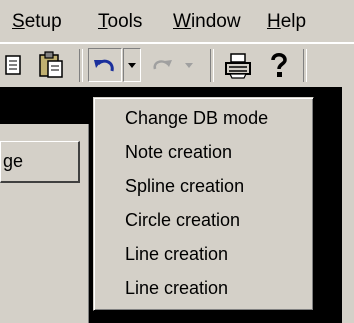 This screenshot has height=323, width=354. I want to click on redo-dropdown-icon, so click(189, 65).